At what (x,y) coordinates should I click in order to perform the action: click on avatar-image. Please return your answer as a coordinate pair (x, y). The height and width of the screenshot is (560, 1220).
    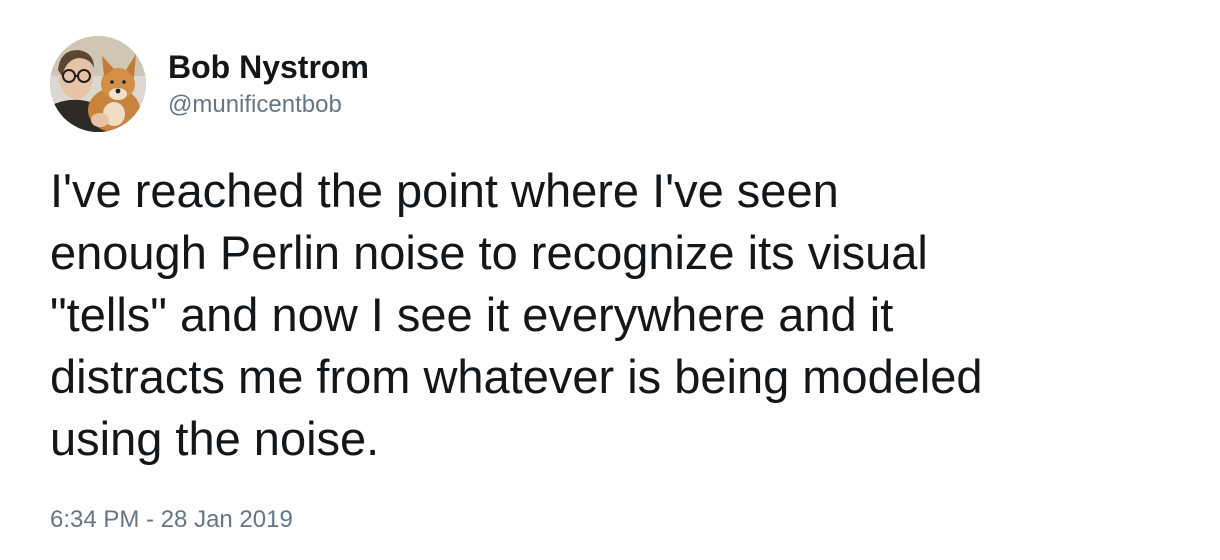
    Looking at the image, I should click on (98, 84).